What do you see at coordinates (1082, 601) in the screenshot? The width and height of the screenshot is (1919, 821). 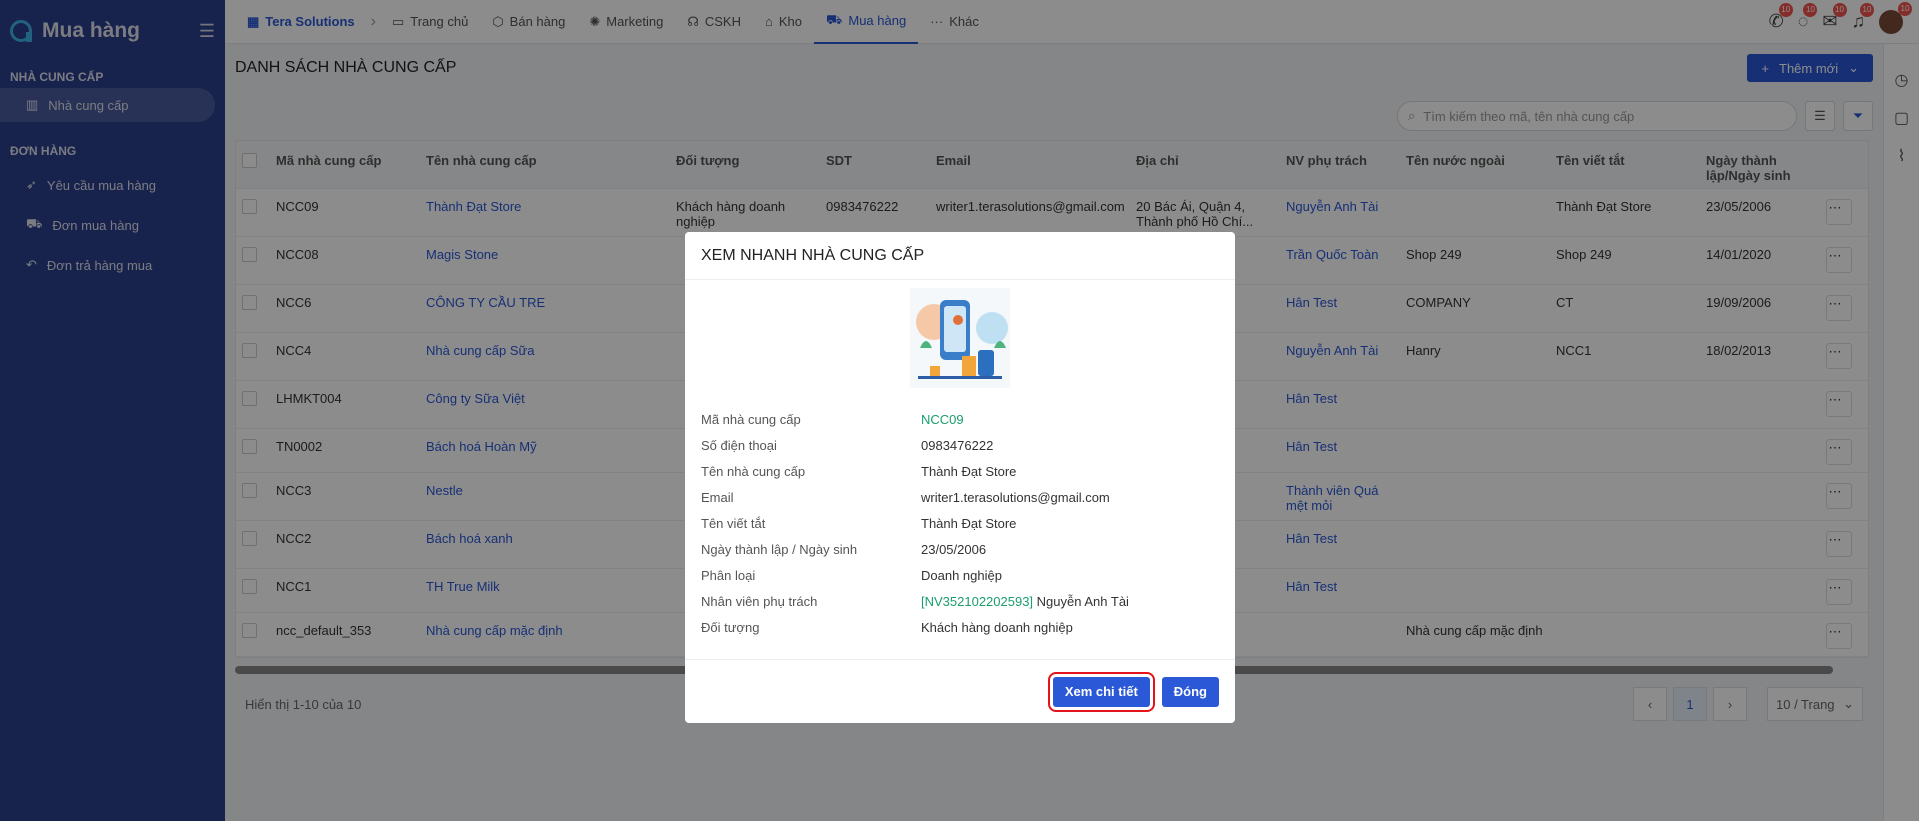 I see `detail-value: Nguyễn Anh Tài` at bounding box center [1082, 601].